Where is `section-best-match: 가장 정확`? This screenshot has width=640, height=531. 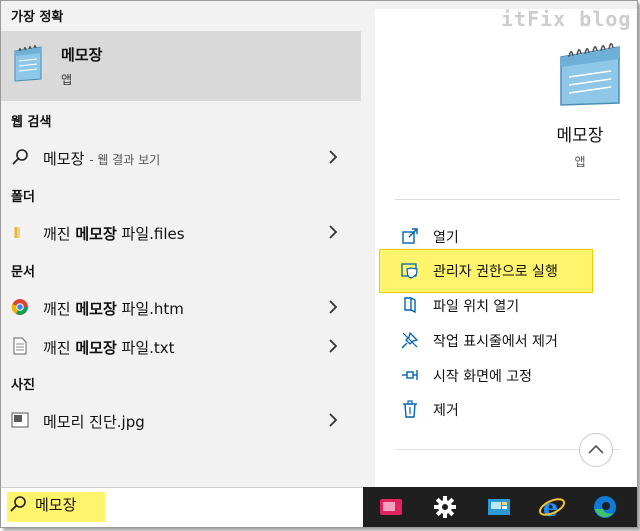 section-best-match: 가장 정확 is located at coordinates (37, 17).